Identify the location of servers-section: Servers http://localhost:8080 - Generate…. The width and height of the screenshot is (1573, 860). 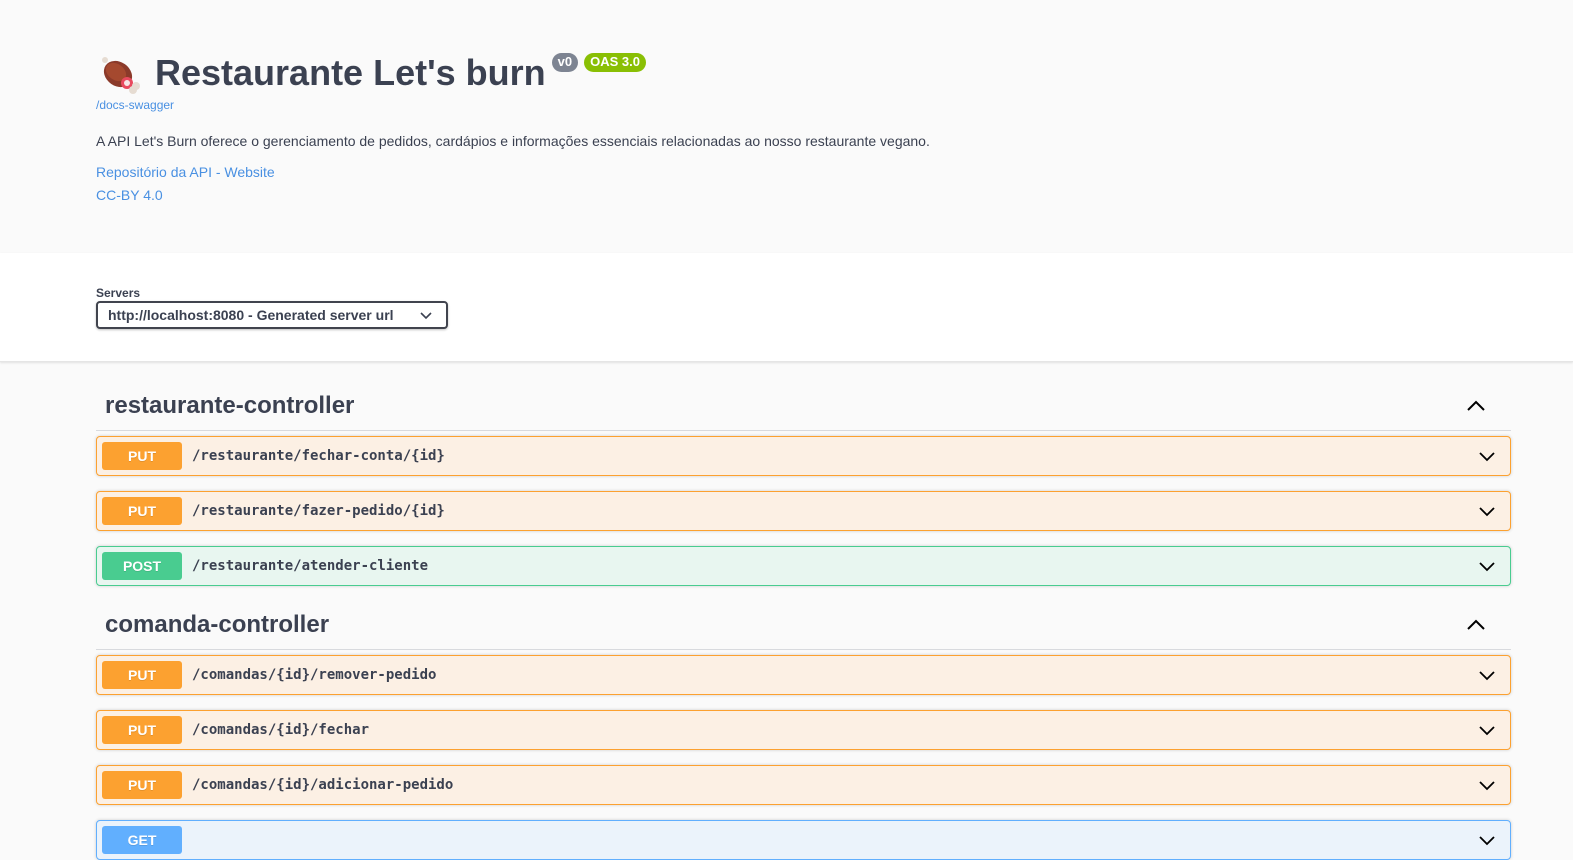
(786, 307).